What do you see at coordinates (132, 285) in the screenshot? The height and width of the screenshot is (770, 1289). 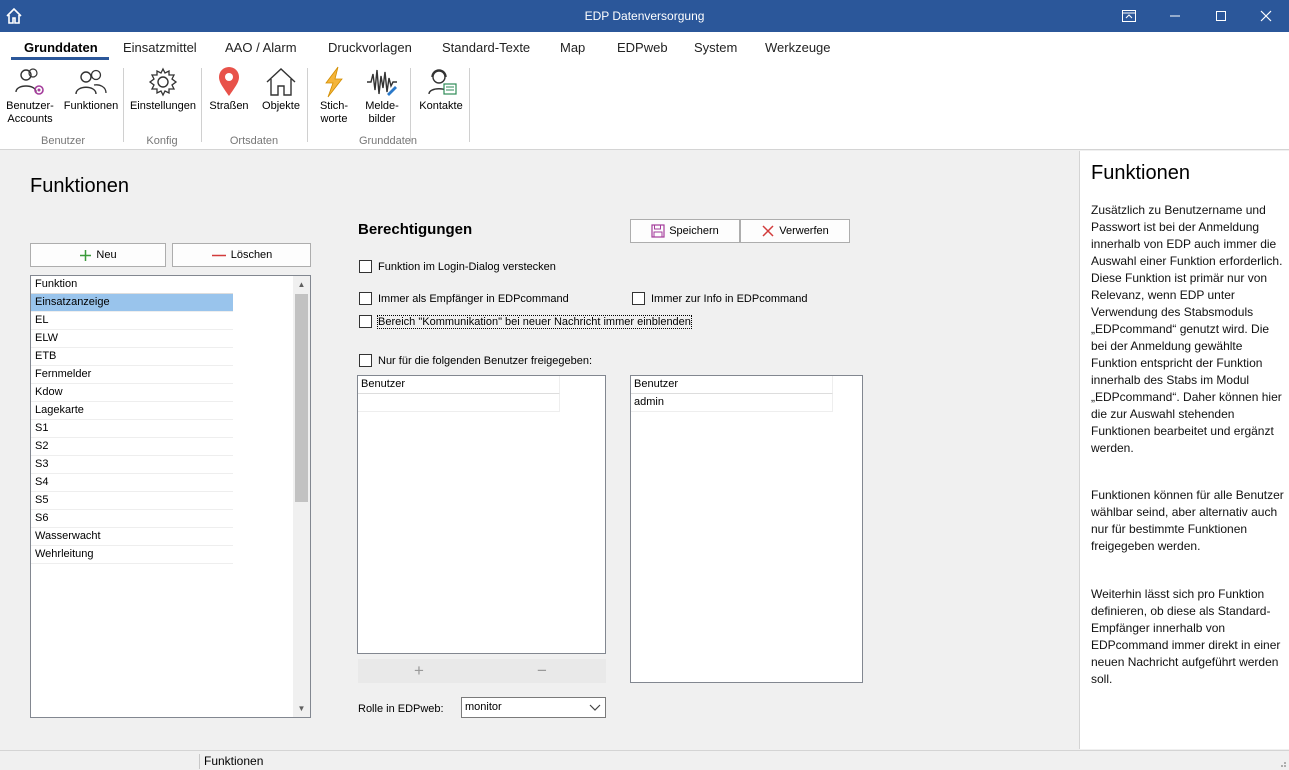 I see `function-list-header: Funktion` at bounding box center [132, 285].